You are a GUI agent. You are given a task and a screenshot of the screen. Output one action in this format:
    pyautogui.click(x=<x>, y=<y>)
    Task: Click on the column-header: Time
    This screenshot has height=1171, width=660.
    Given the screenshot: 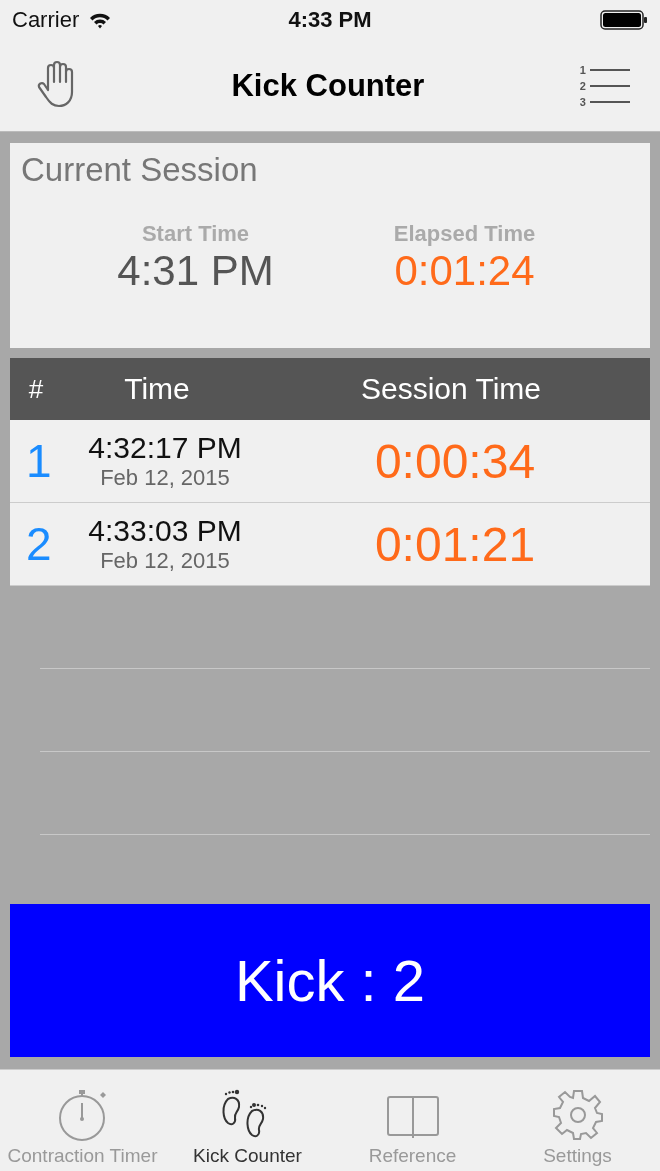 What is the action you would take?
    pyautogui.click(x=157, y=389)
    